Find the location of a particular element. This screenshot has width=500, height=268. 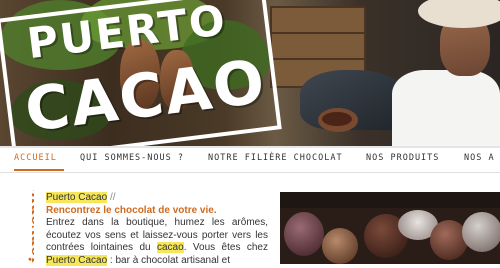

brand-name: Puerto Cacao is located at coordinates (77, 197).